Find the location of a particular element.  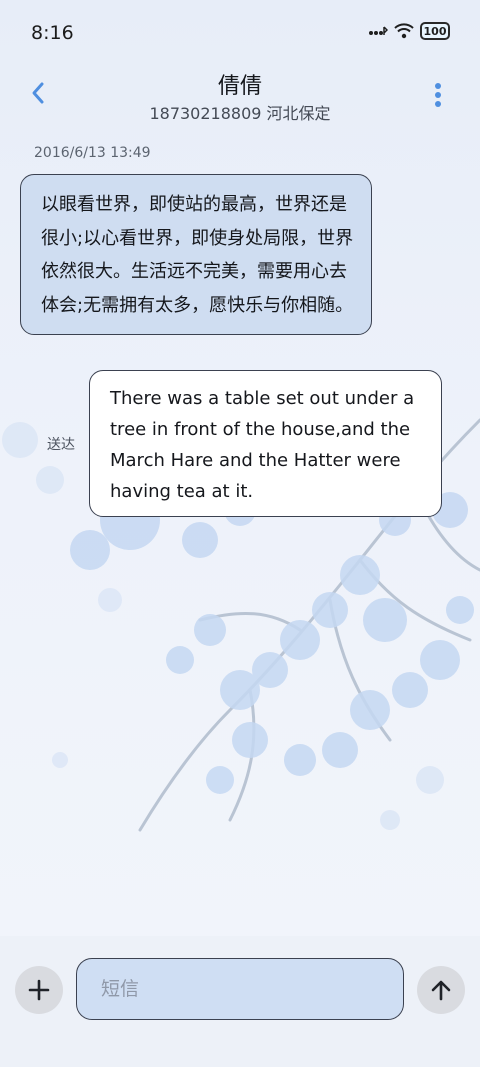

status-bar: 8:16 100 is located at coordinates (240, 33).